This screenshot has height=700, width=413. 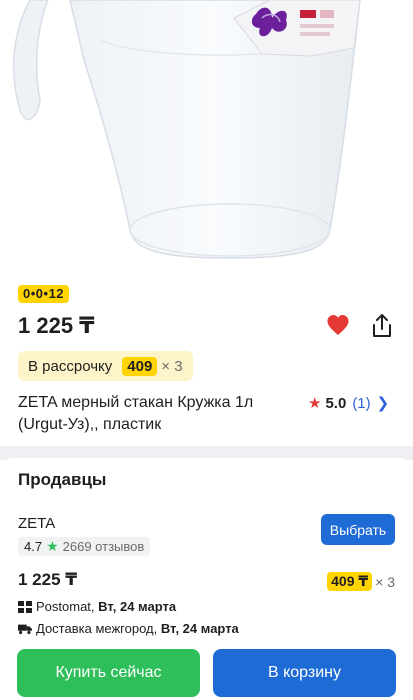 I want to click on seller-rating: 4.7 ★ 2669 отзывов, so click(x=84, y=546).